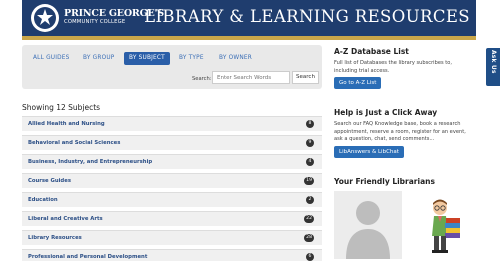 The image size is (500, 261). Describe the element at coordinates (307, 16) in the screenshot. I see `site-title: LIBRARY & LEARNING RESOURCES` at that location.